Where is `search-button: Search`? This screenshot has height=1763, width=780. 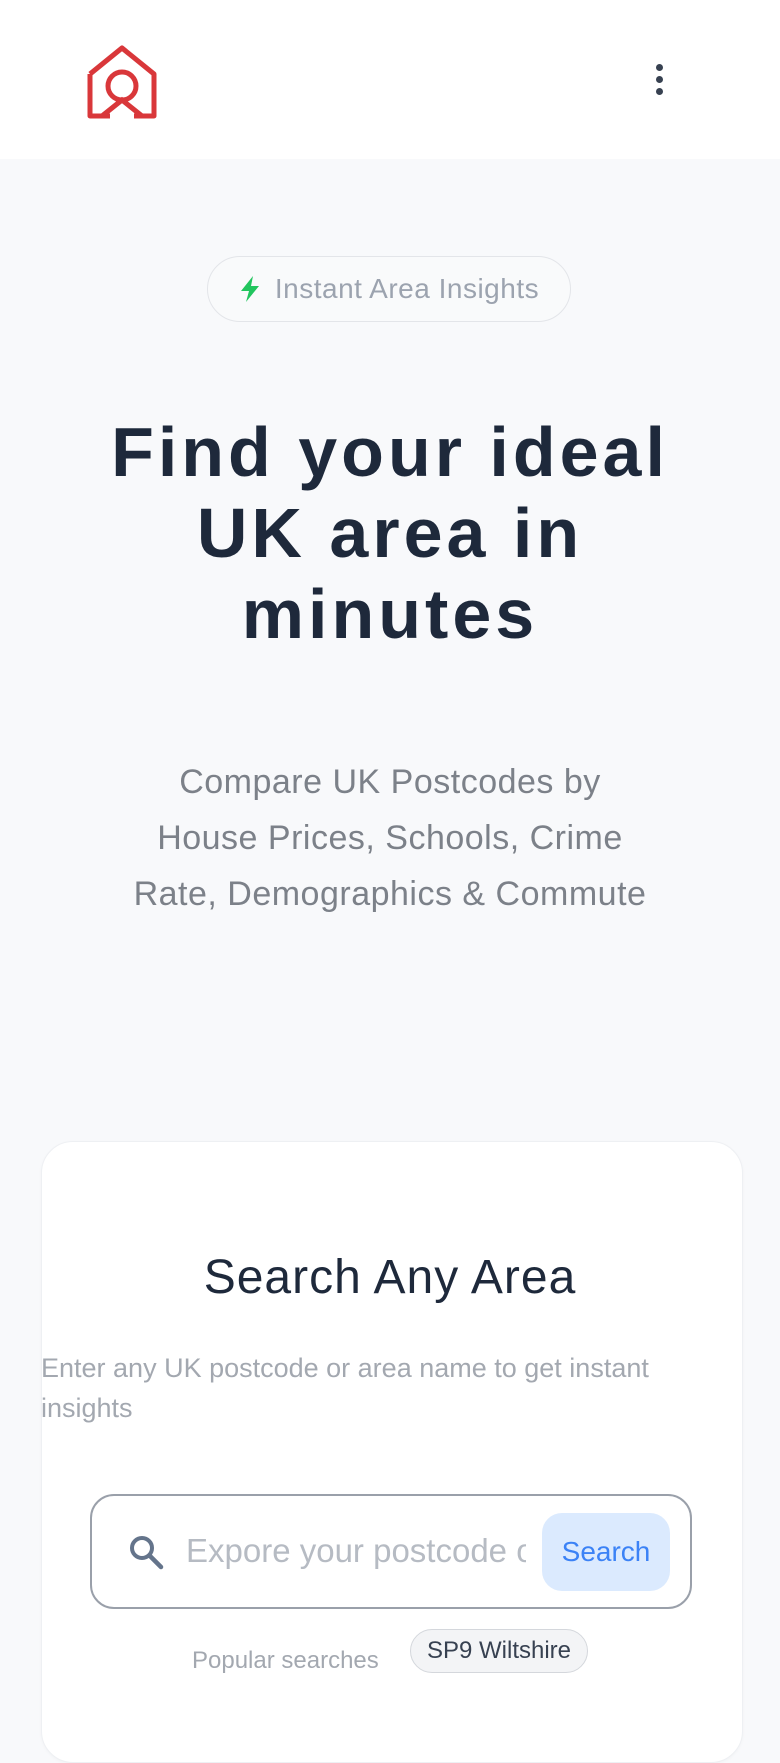 search-button: Search is located at coordinates (606, 1552).